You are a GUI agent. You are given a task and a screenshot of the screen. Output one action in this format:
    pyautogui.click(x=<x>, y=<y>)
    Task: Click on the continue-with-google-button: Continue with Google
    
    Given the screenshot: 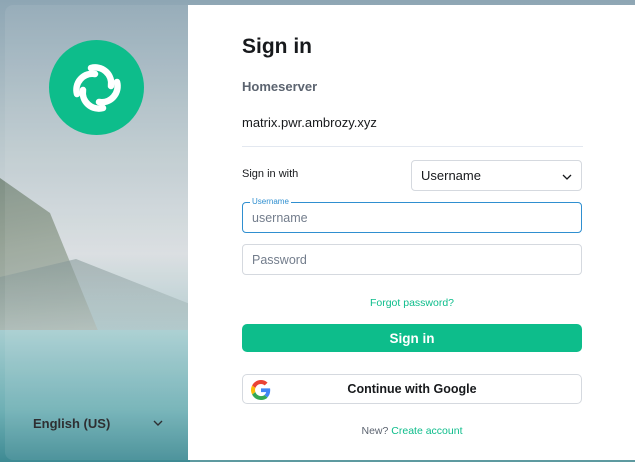 What is the action you would take?
    pyautogui.click(x=412, y=389)
    